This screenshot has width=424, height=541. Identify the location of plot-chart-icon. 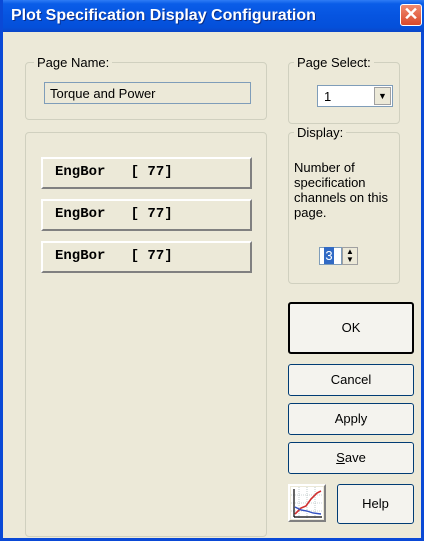
(307, 503).